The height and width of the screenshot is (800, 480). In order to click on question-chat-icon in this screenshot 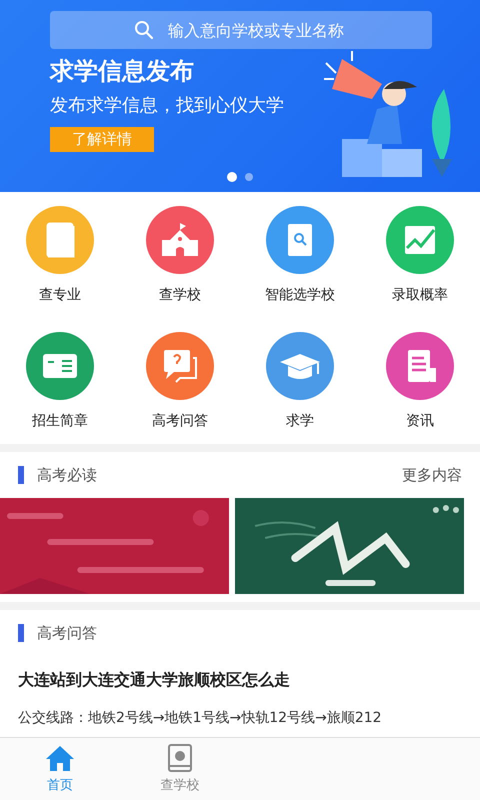, I will do `click(180, 366)`.